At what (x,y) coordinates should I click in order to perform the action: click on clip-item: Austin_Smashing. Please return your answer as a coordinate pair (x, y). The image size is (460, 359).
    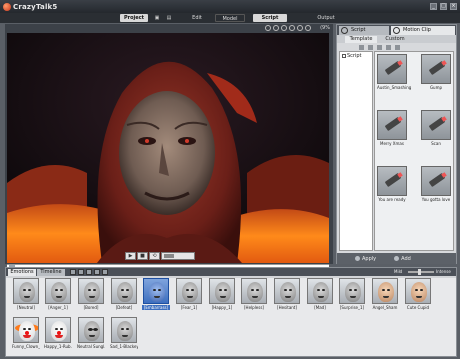
    Looking at the image, I should click on (394, 72).